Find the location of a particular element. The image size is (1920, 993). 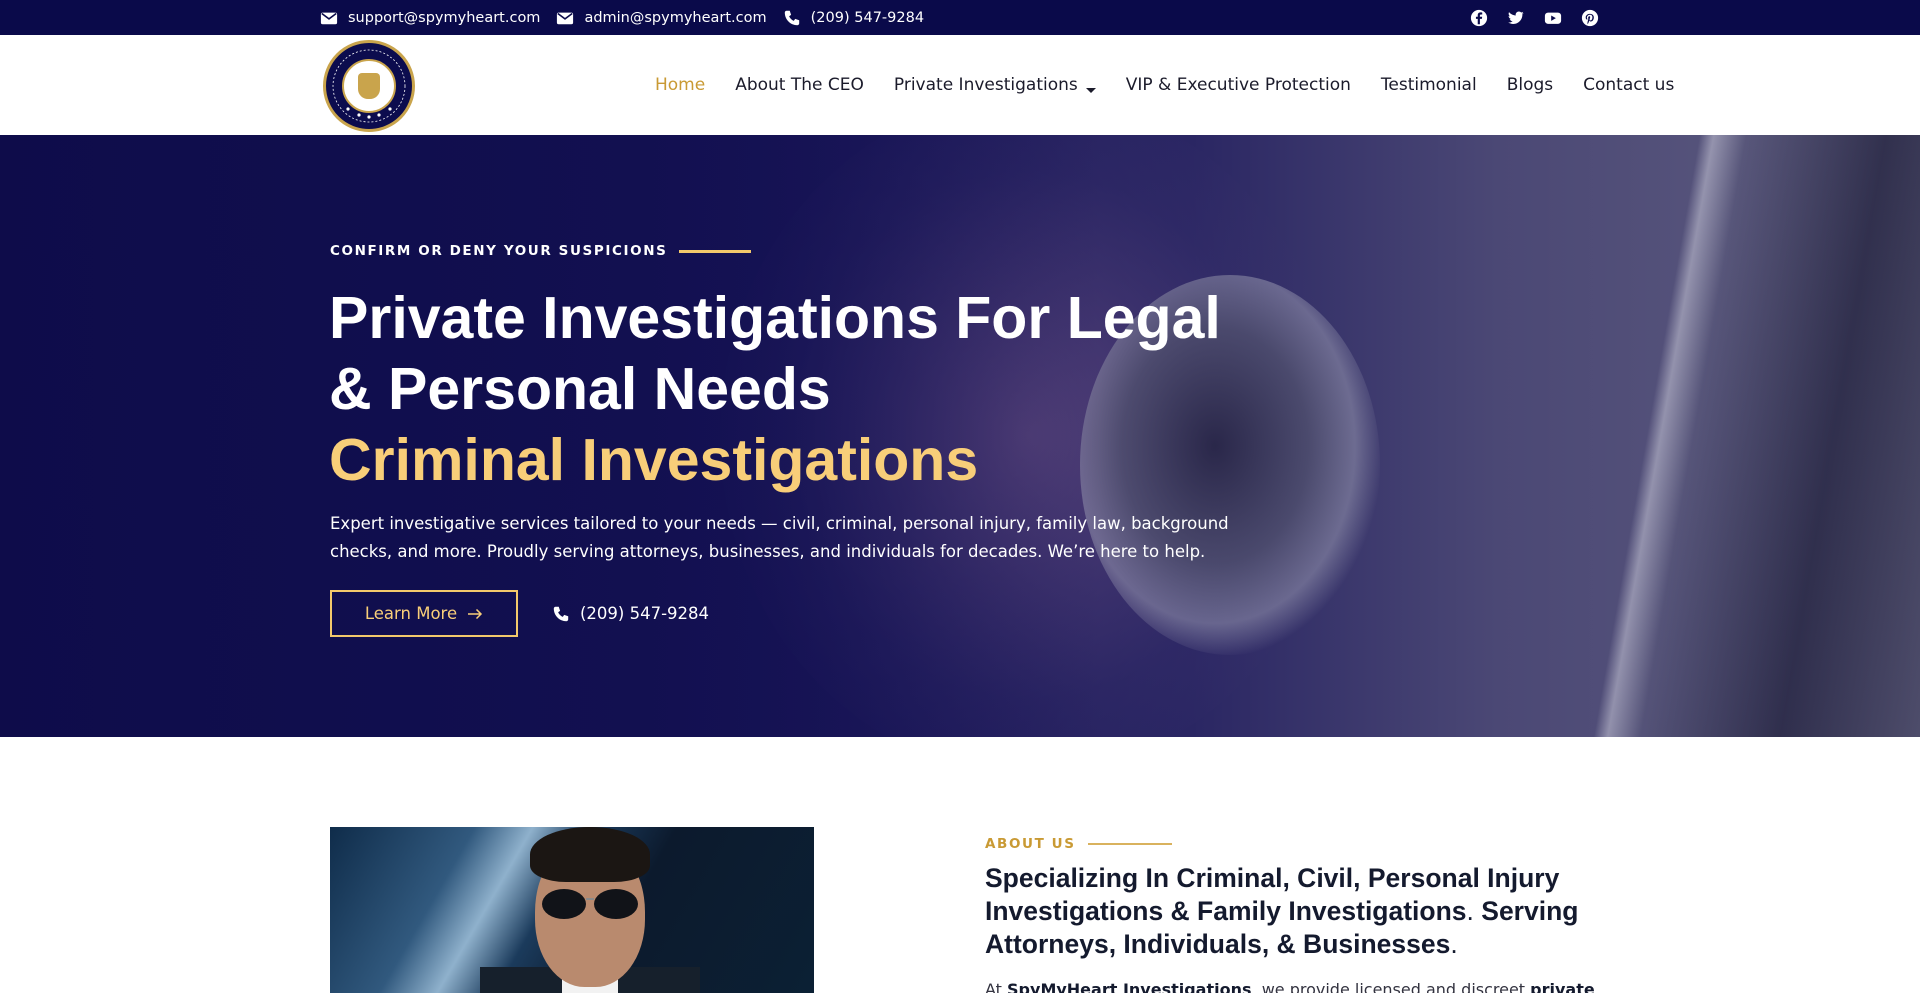

nav-home-label: Home is located at coordinates (680, 85).